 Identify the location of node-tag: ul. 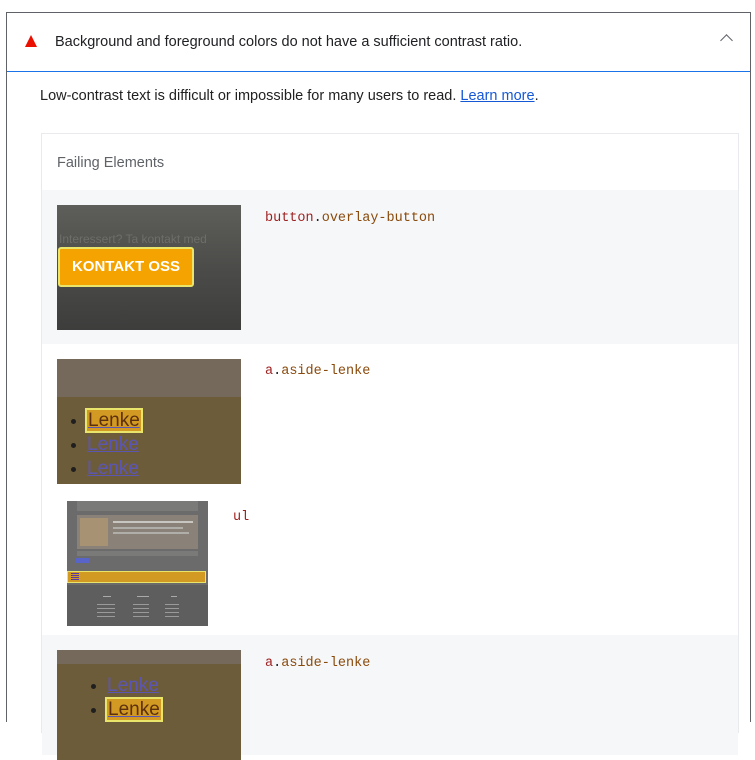
(241, 517).